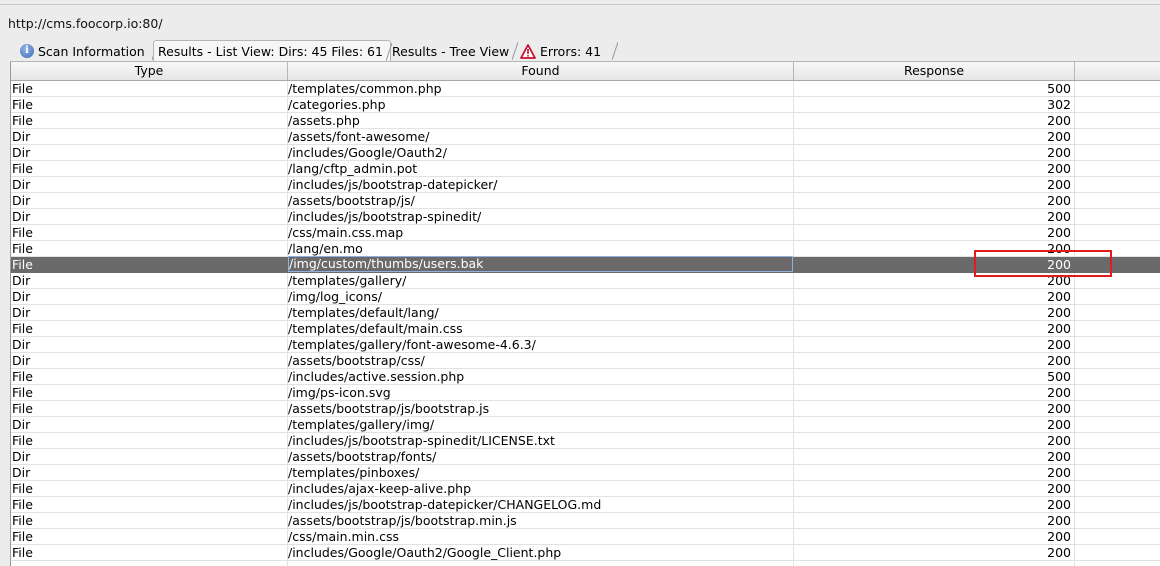 The width and height of the screenshot is (1160, 566). What do you see at coordinates (585, 297) in the screenshot?
I see `table-row: Dir/img/log_icons/200` at bounding box center [585, 297].